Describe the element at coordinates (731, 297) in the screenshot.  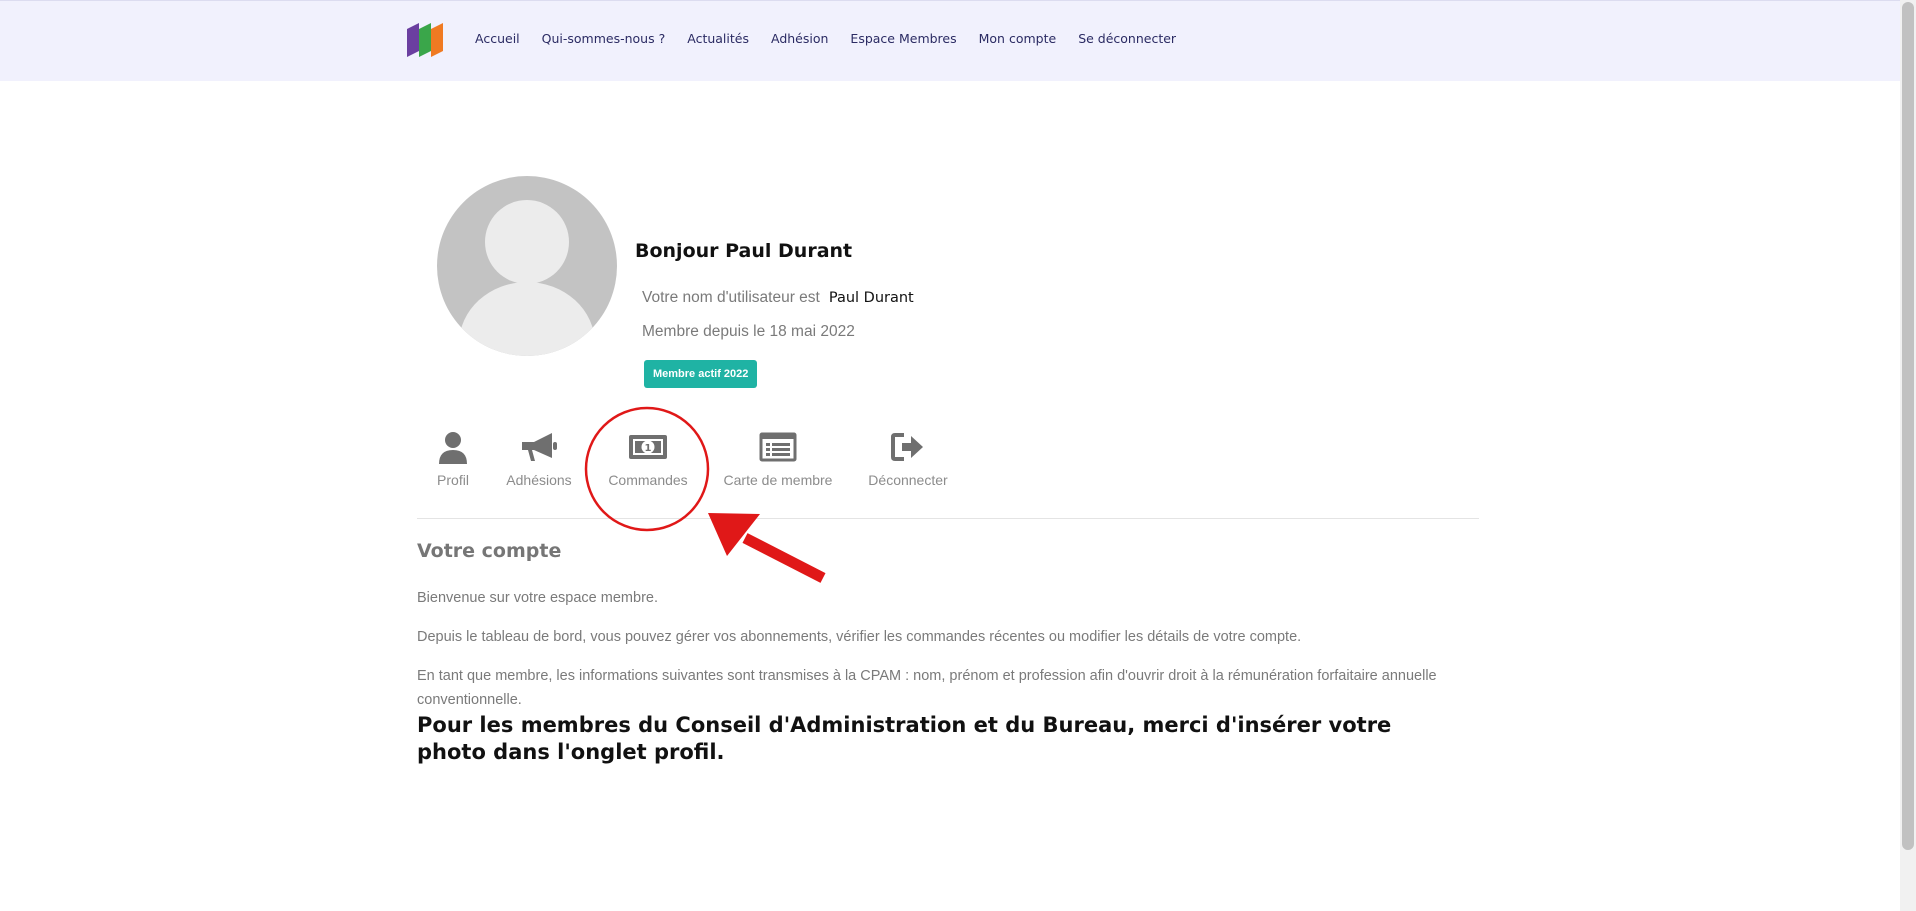
I see `username-label: Votre nom d'utilisateur est` at that location.